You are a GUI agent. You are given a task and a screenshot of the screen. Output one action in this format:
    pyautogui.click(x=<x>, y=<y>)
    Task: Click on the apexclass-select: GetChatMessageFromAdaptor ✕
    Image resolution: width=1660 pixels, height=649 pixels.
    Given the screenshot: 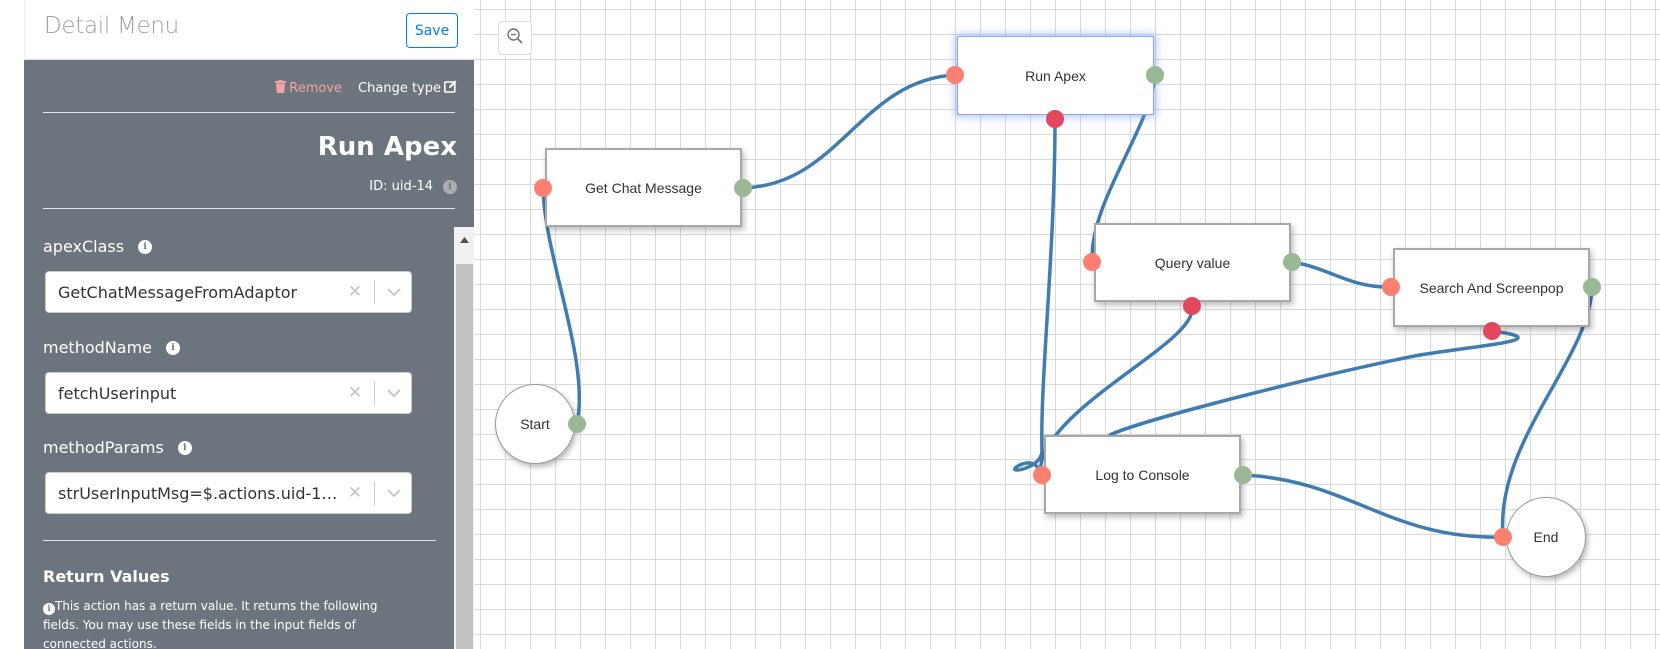 What is the action you would take?
    pyautogui.click(x=228, y=292)
    